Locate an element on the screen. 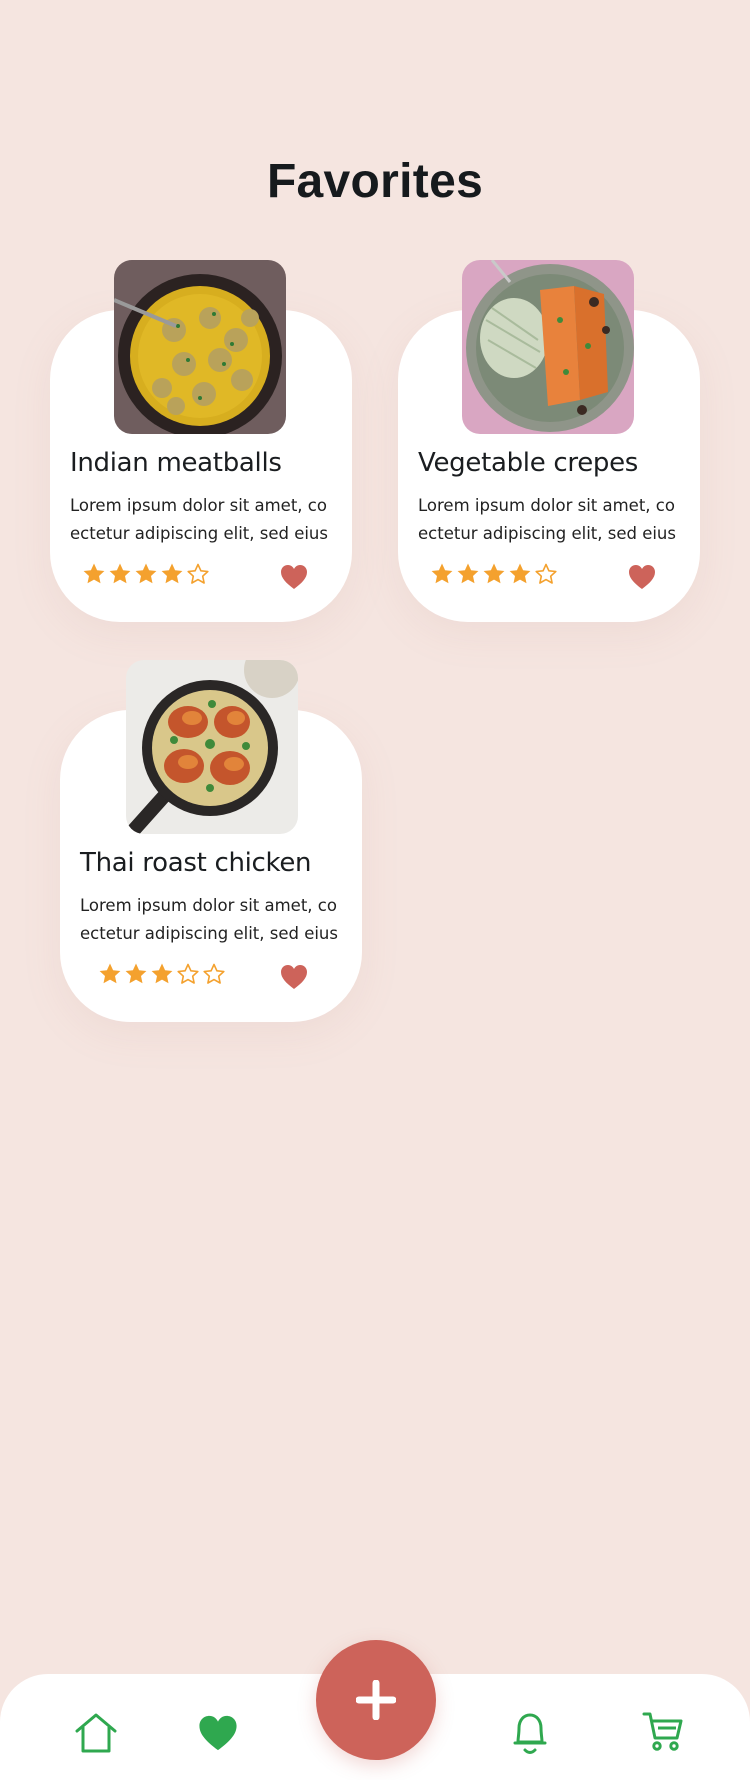 The width and height of the screenshot is (750, 1780). meatball-curry-photo is located at coordinates (200, 347).